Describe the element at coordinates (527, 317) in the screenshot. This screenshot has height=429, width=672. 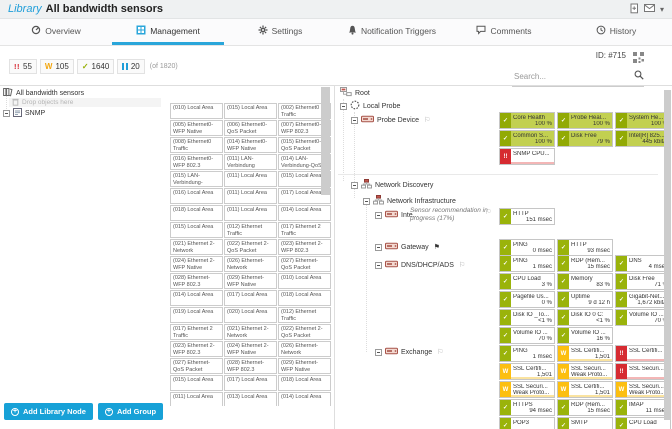
I see `sensor-tile: ✓ Disk IO _To... <1 %` at that location.